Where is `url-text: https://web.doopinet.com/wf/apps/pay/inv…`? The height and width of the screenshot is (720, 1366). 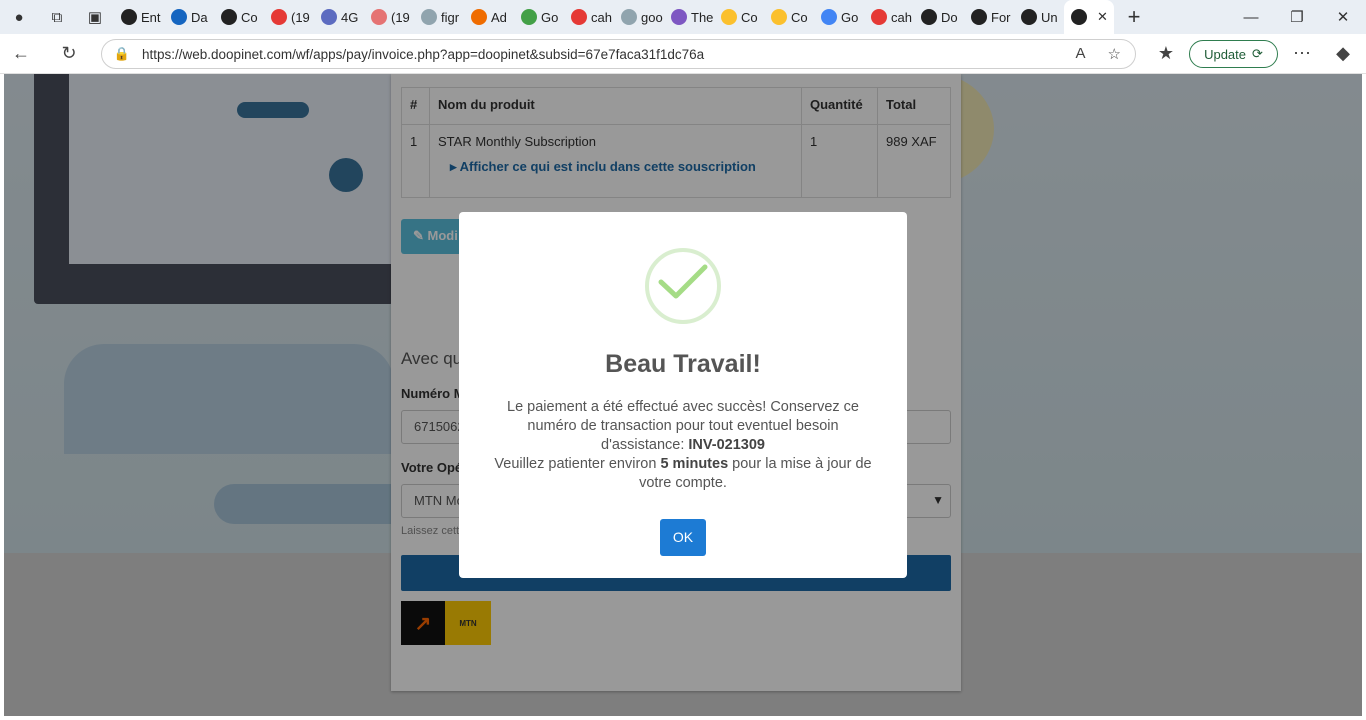
url-text: https://web.doopinet.com/wf/apps/pay/inv… is located at coordinates (423, 54).